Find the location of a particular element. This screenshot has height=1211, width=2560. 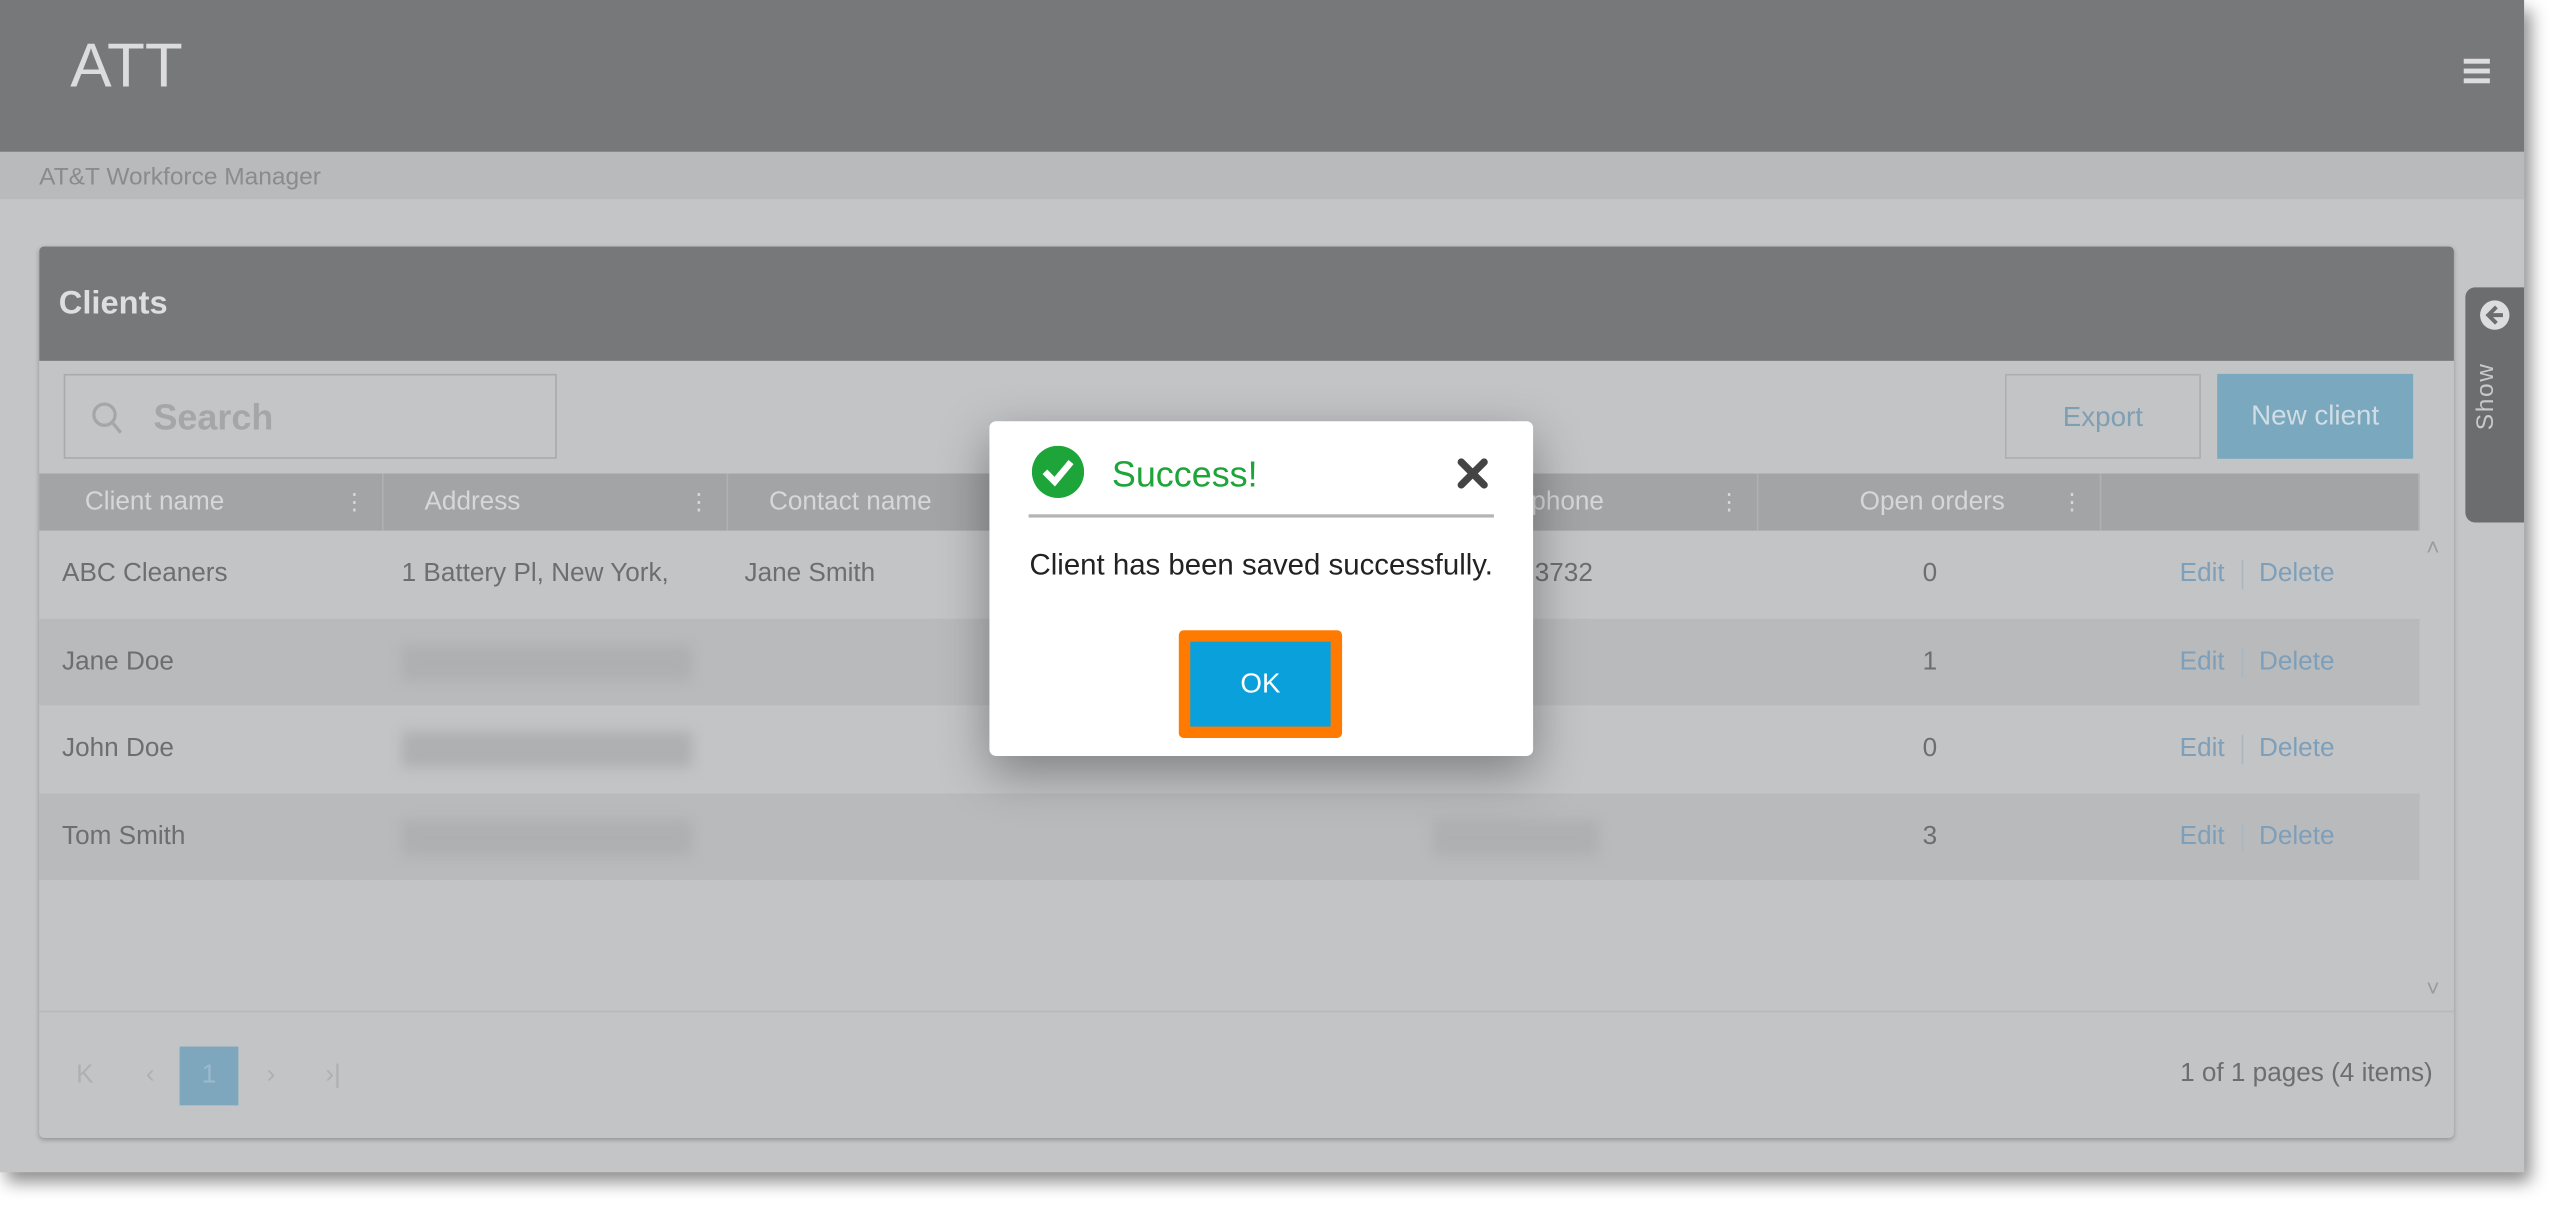

pager-info: 1 of 1 pages (4 items) is located at coordinates (2306, 1073).